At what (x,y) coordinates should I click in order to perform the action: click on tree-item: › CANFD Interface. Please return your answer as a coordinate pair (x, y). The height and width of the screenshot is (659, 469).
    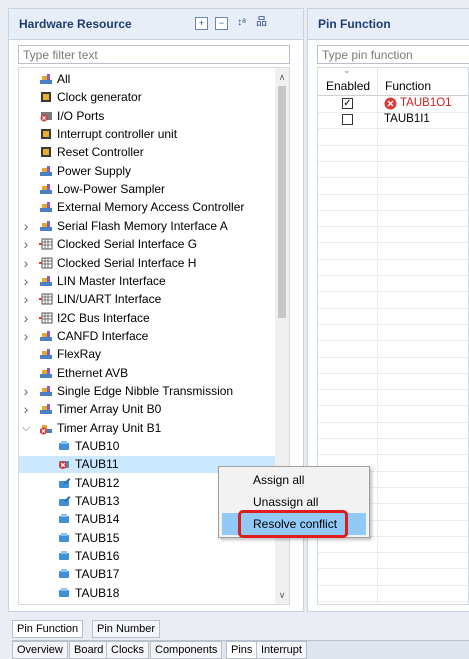
    Looking at the image, I should click on (147, 336).